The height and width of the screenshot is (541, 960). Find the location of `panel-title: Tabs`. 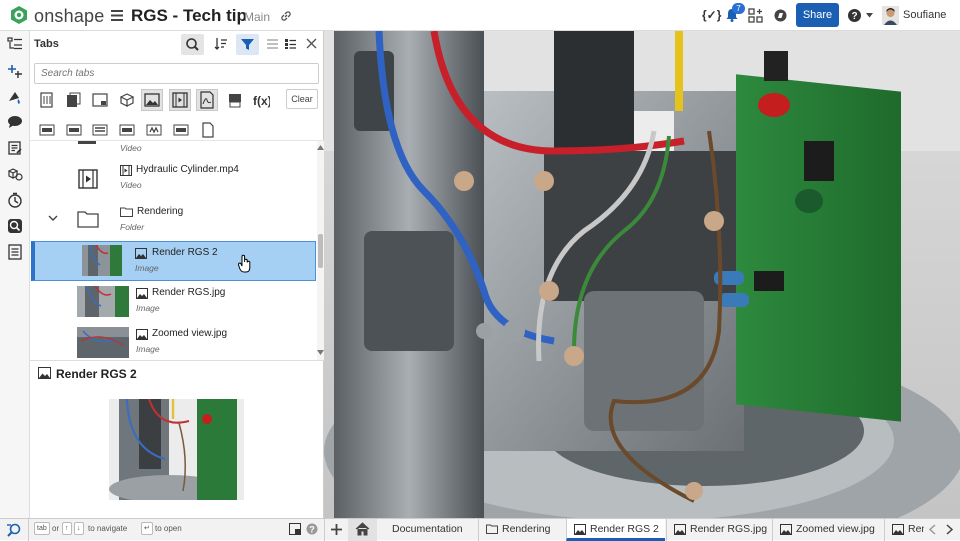

panel-title: Tabs is located at coordinates (46, 44).